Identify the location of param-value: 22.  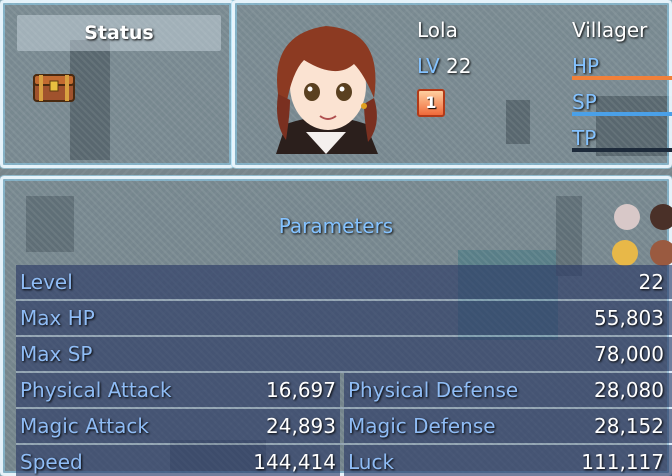
(651, 282).